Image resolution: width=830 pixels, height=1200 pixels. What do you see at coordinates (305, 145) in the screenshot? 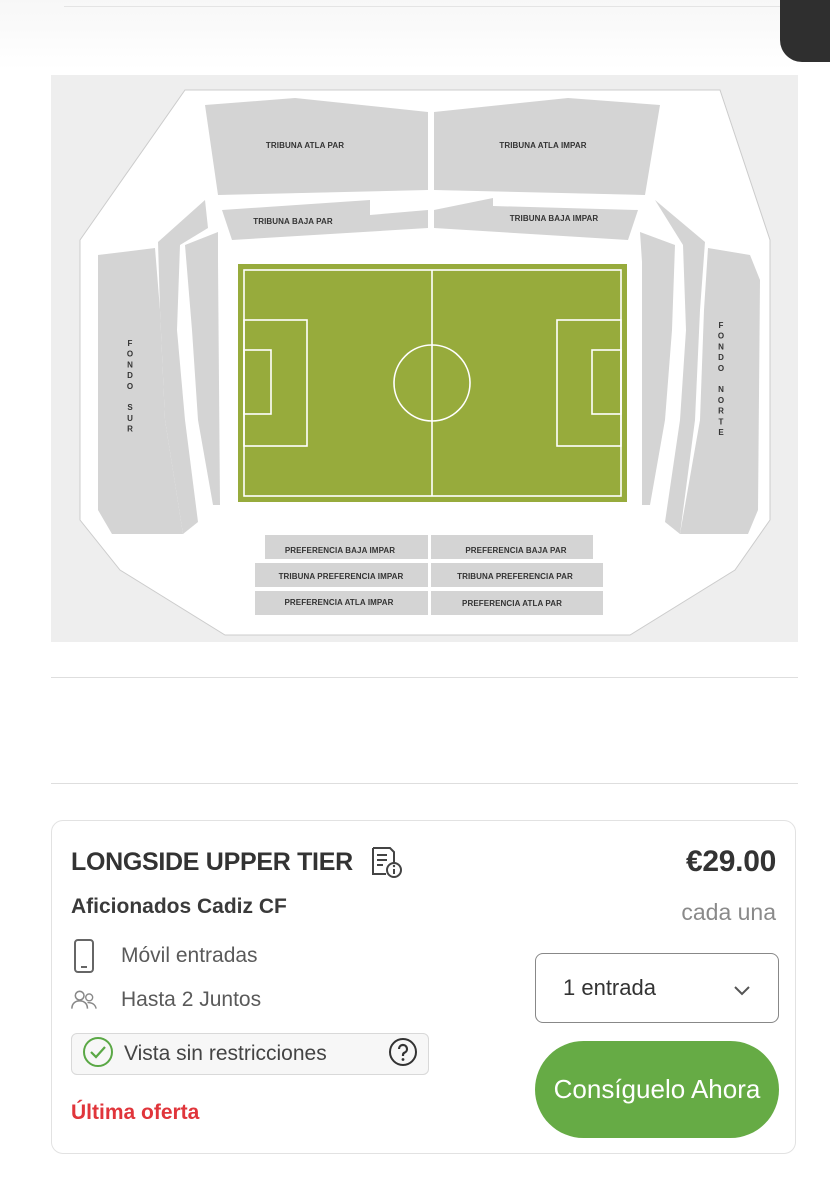
I see `label-tribuna-atla-par: TRIBUNA ATLA PAR` at bounding box center [305, 145].